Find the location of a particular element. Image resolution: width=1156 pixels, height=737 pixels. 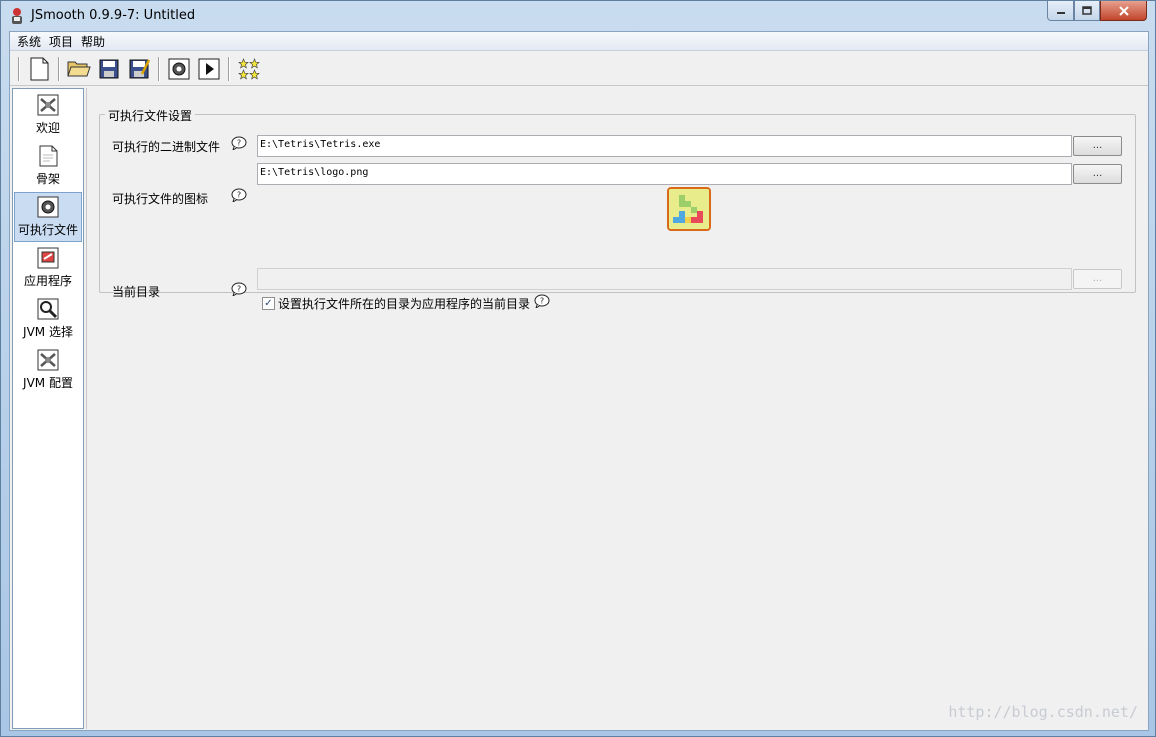

run-button is located at coordinates (209, 69).